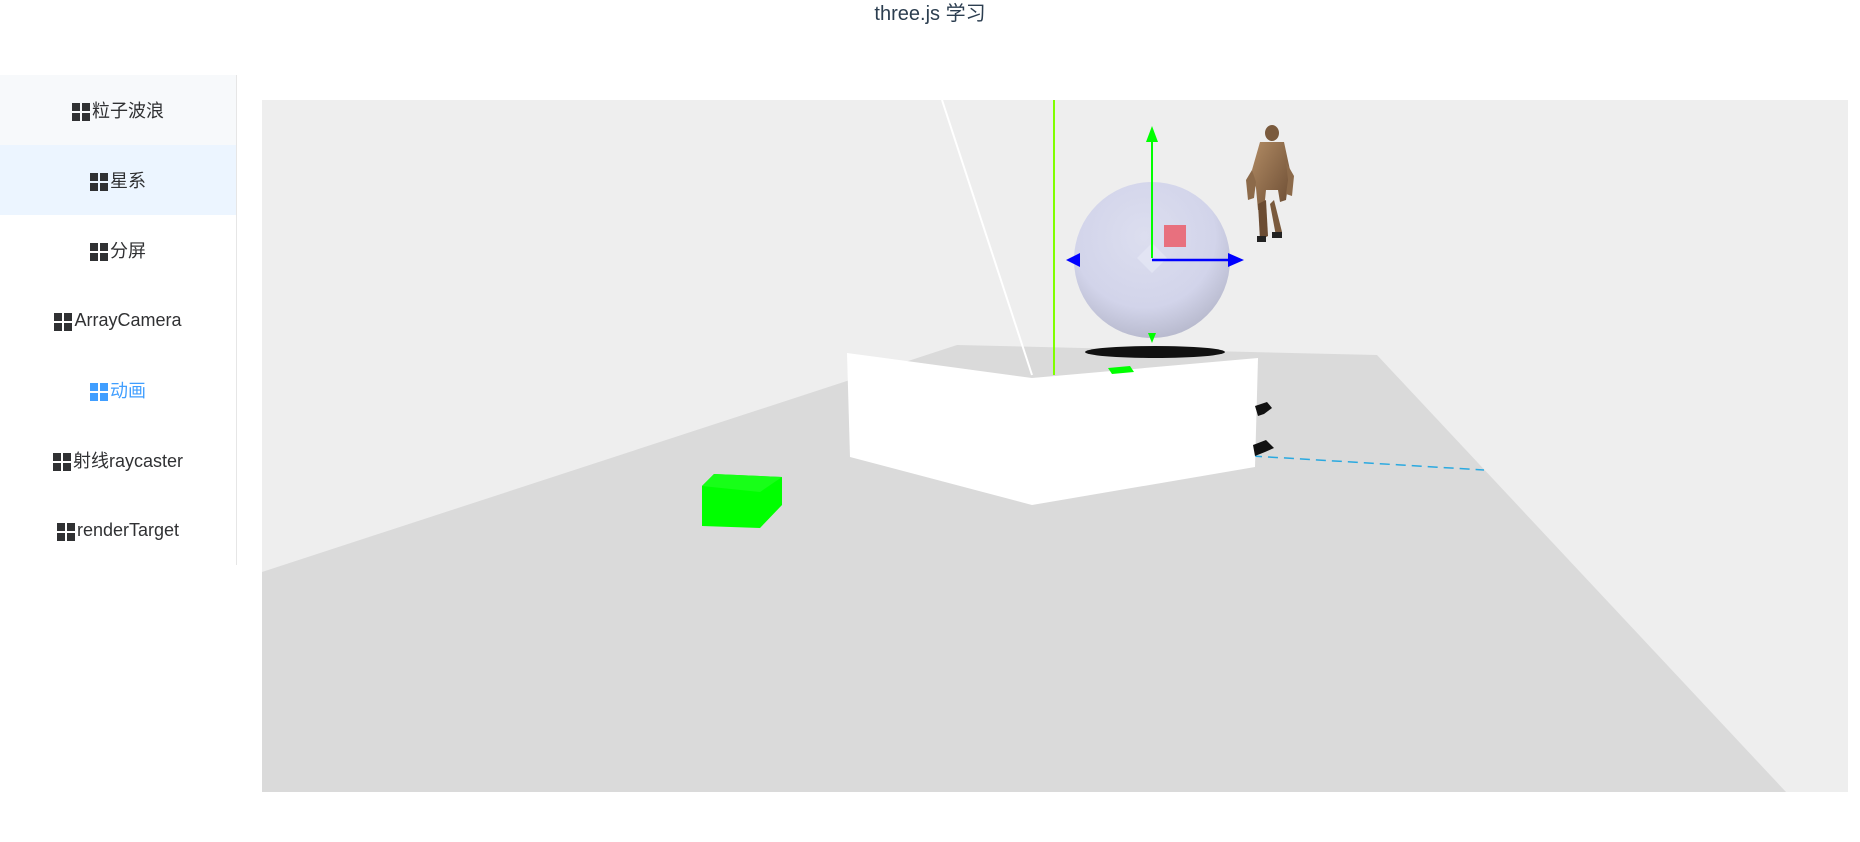  Describe the element at coordinates (128, 319) in the screenshot. I see `sidebar-item-label: ArrayCamera` at that location.